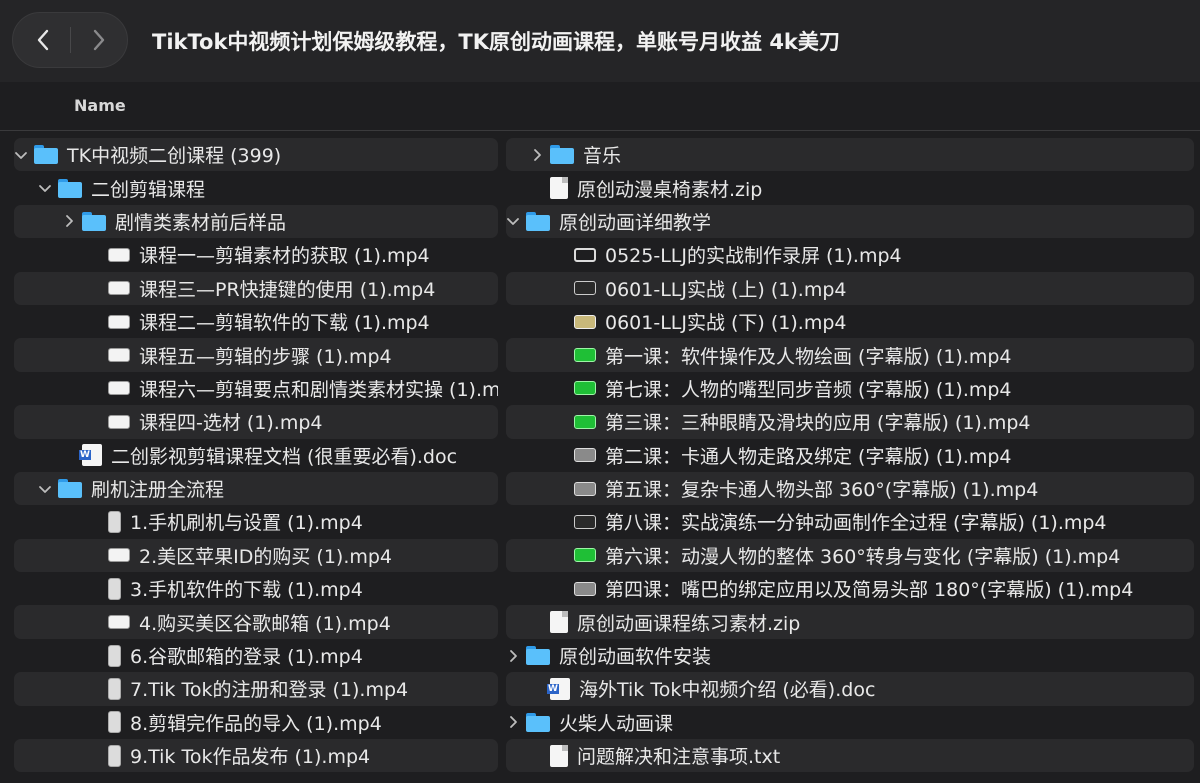 Image resolution: width=1200 pixels, height=783 pixels. What do you see at coordinates (850, 288) in the screenshot?
I see `file-row: 0601-LLJ实战 (上) (1).mp4` at bounding box center [850, 288].